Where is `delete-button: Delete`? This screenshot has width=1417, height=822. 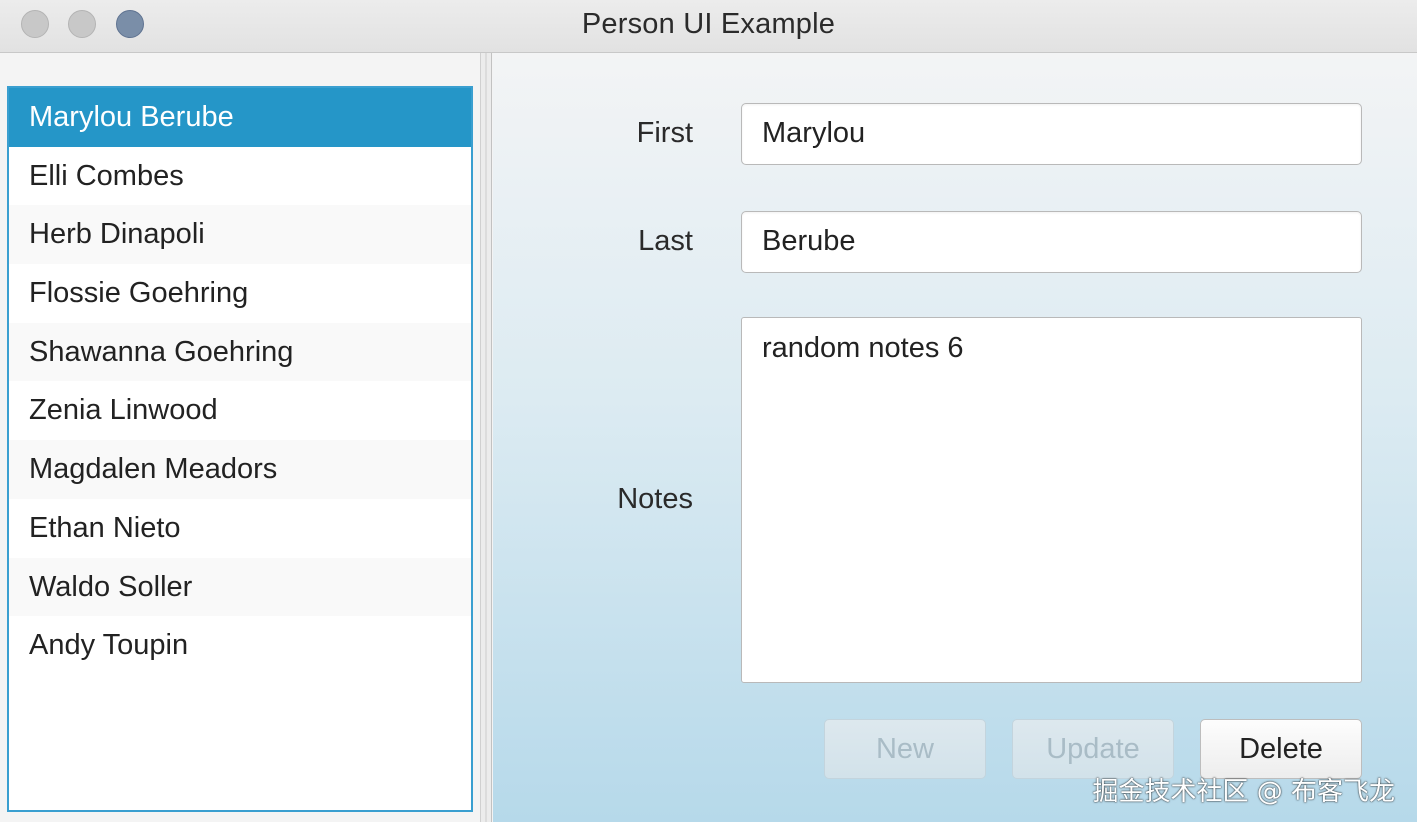
delete-button: Delete is located at coordinates (1281, 749).